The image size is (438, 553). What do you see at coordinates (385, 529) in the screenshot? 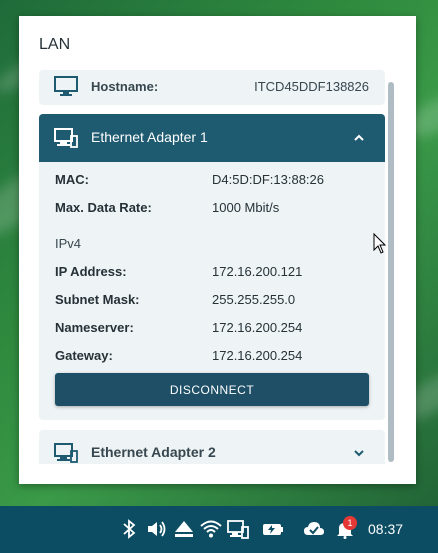
I see `clock: 08:37` at bounding box center [385, 529].